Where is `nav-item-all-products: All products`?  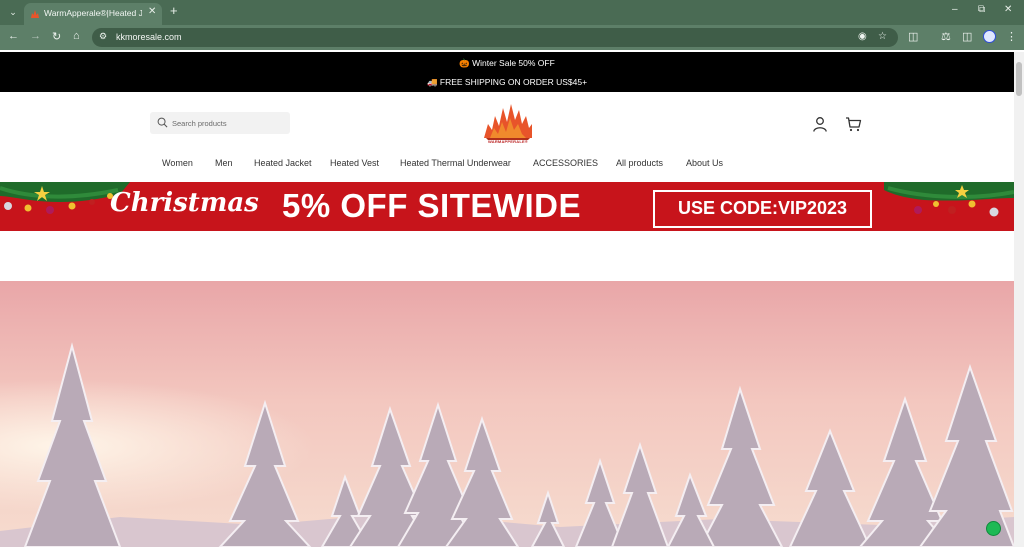 nav-item-all-products: All products is located at coordinates (639, 163).